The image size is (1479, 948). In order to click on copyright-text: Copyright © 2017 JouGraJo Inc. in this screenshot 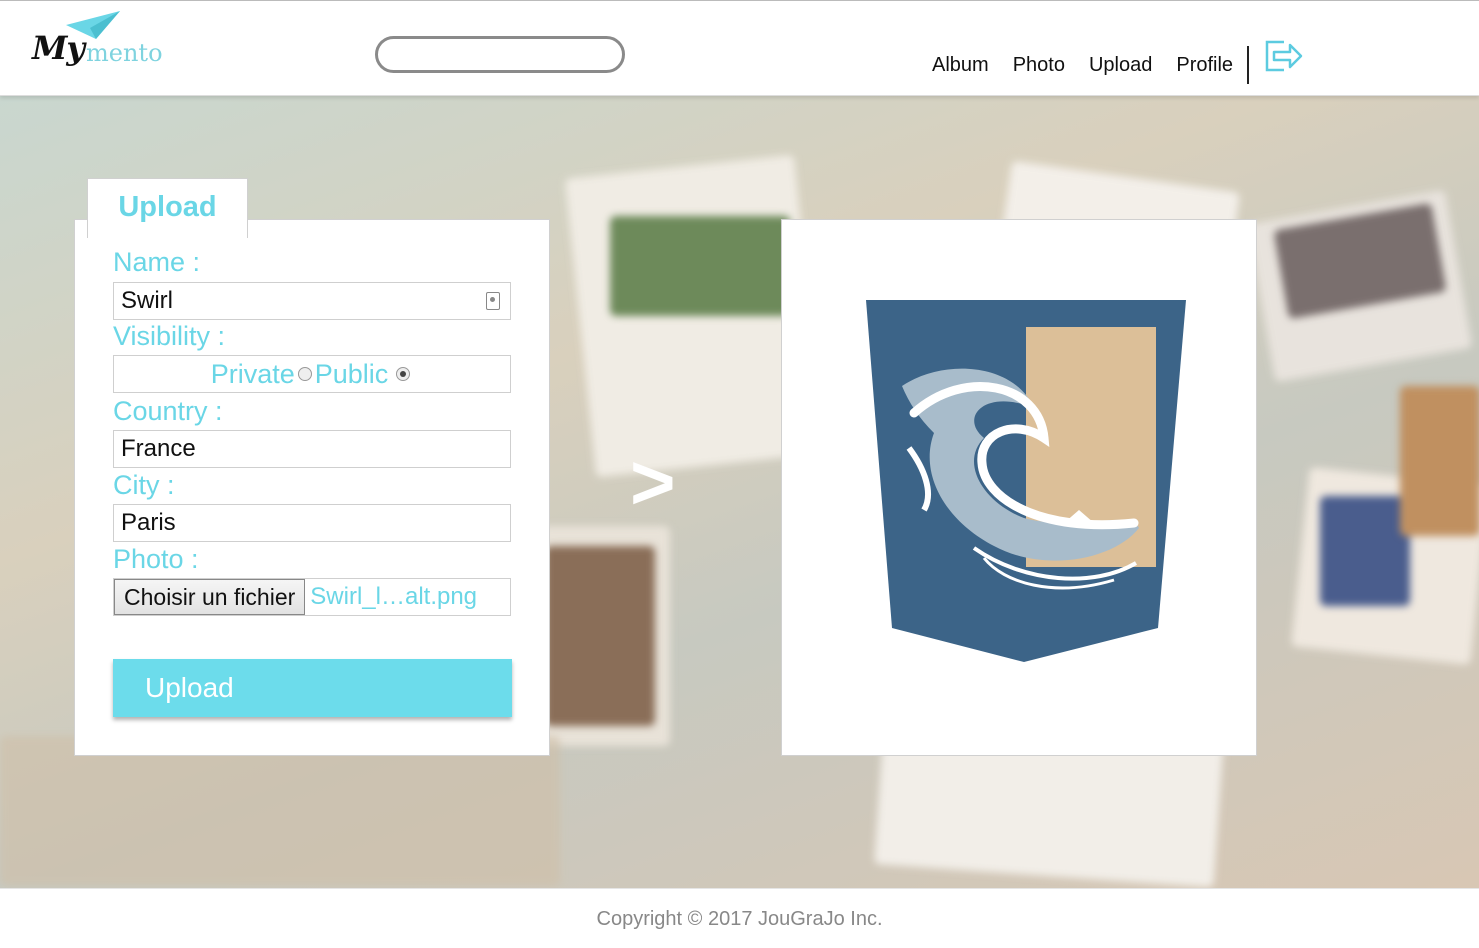, I will do `click(739, 919)`.